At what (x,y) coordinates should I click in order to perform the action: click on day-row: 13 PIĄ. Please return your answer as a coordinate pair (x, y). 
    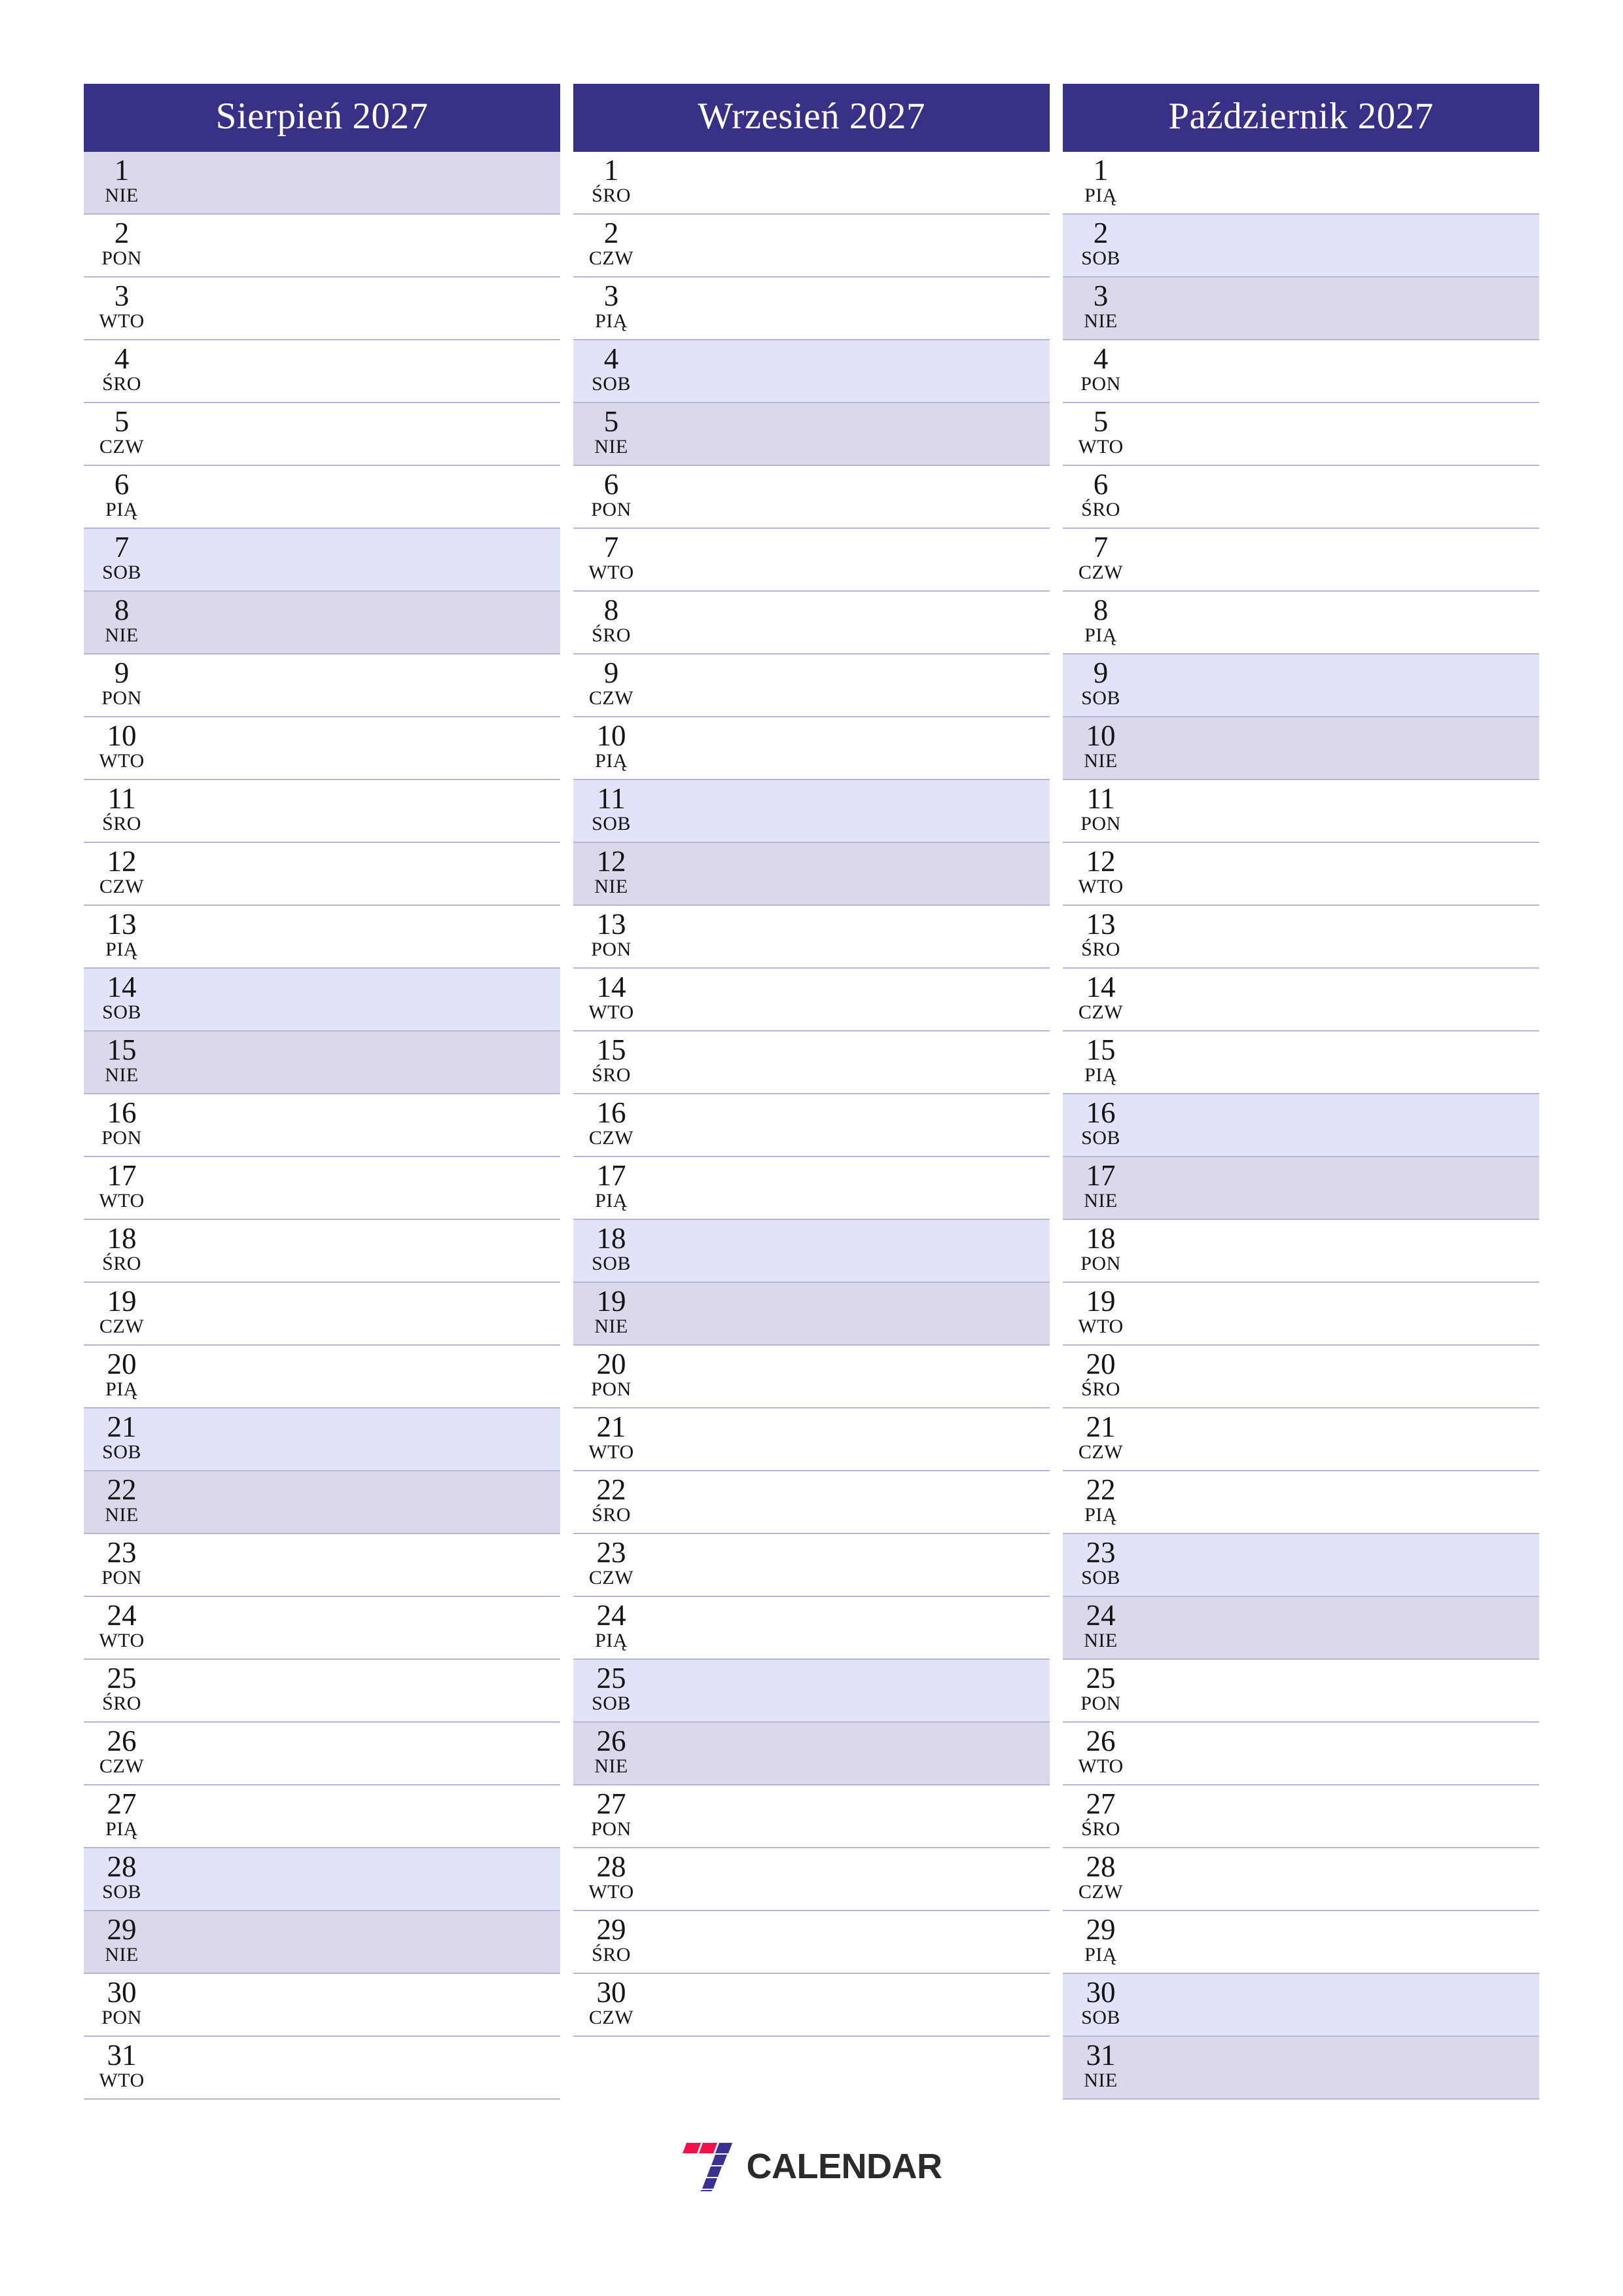
    Looking at the image, I should click on (322, 937).